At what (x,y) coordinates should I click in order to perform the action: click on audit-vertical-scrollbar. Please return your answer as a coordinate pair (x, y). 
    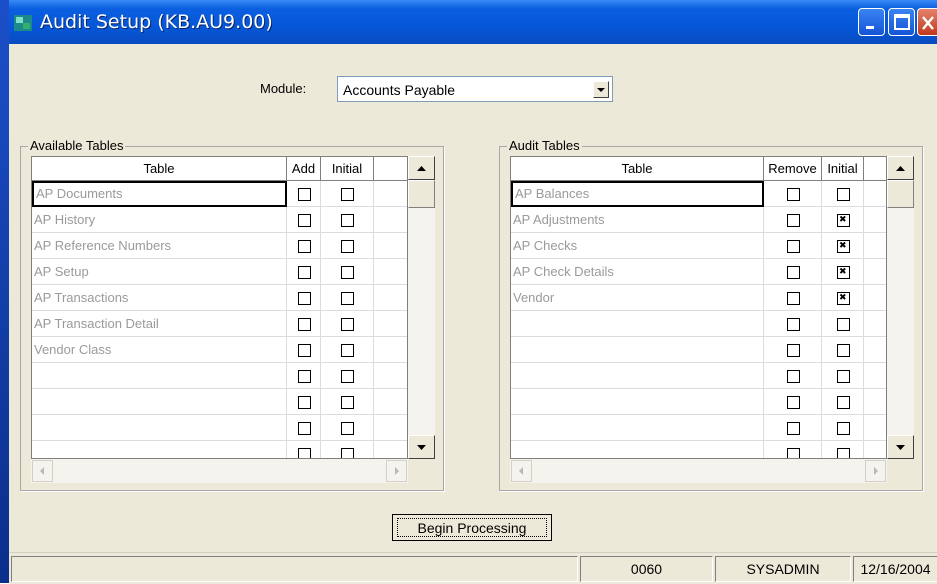
    Looking at the image, I should click on (900, 307).